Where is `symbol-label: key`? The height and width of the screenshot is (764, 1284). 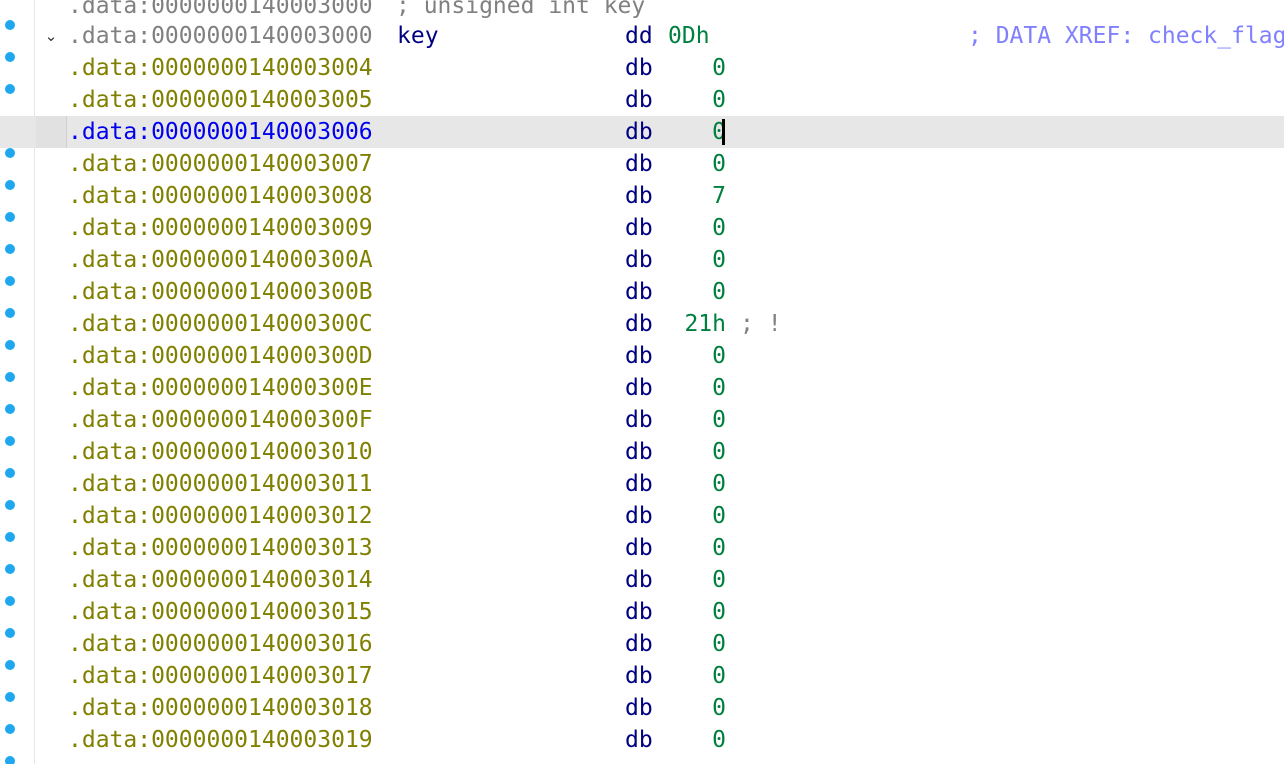 symbol-label: key is located at coordinates (418, 36).